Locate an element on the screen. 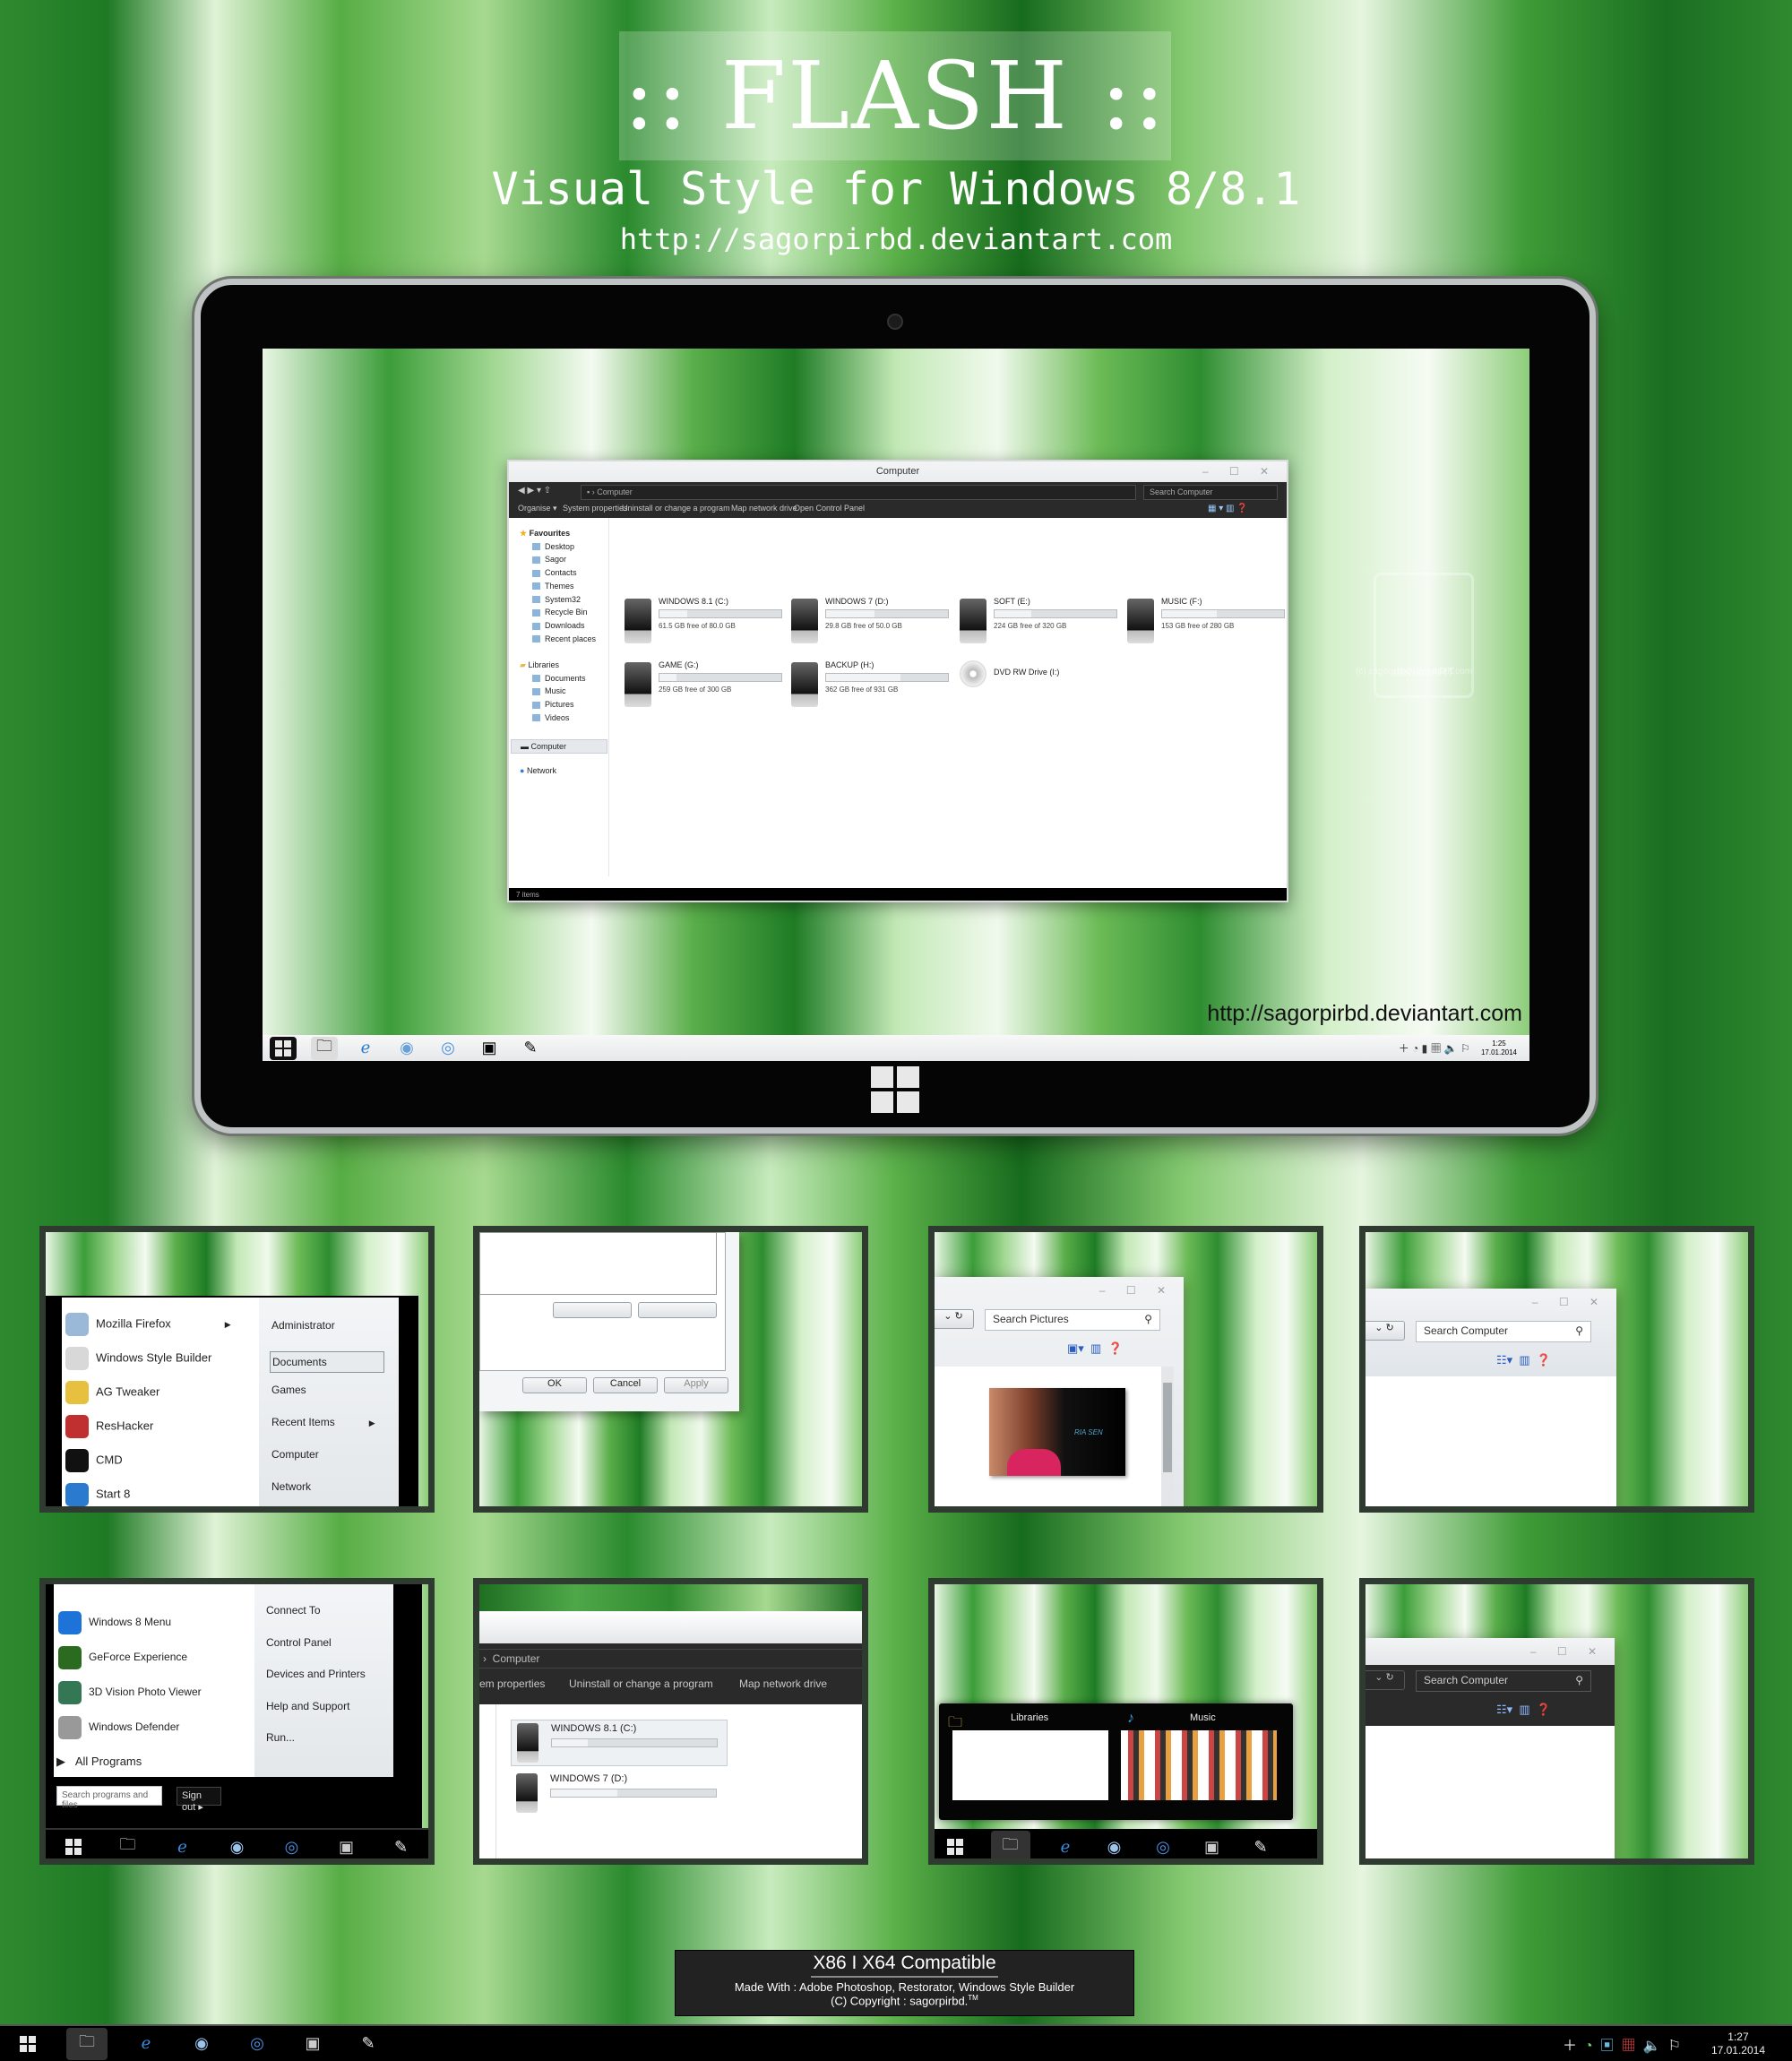  nav-item: Recycle Bin is located at coordinates (560, 612).